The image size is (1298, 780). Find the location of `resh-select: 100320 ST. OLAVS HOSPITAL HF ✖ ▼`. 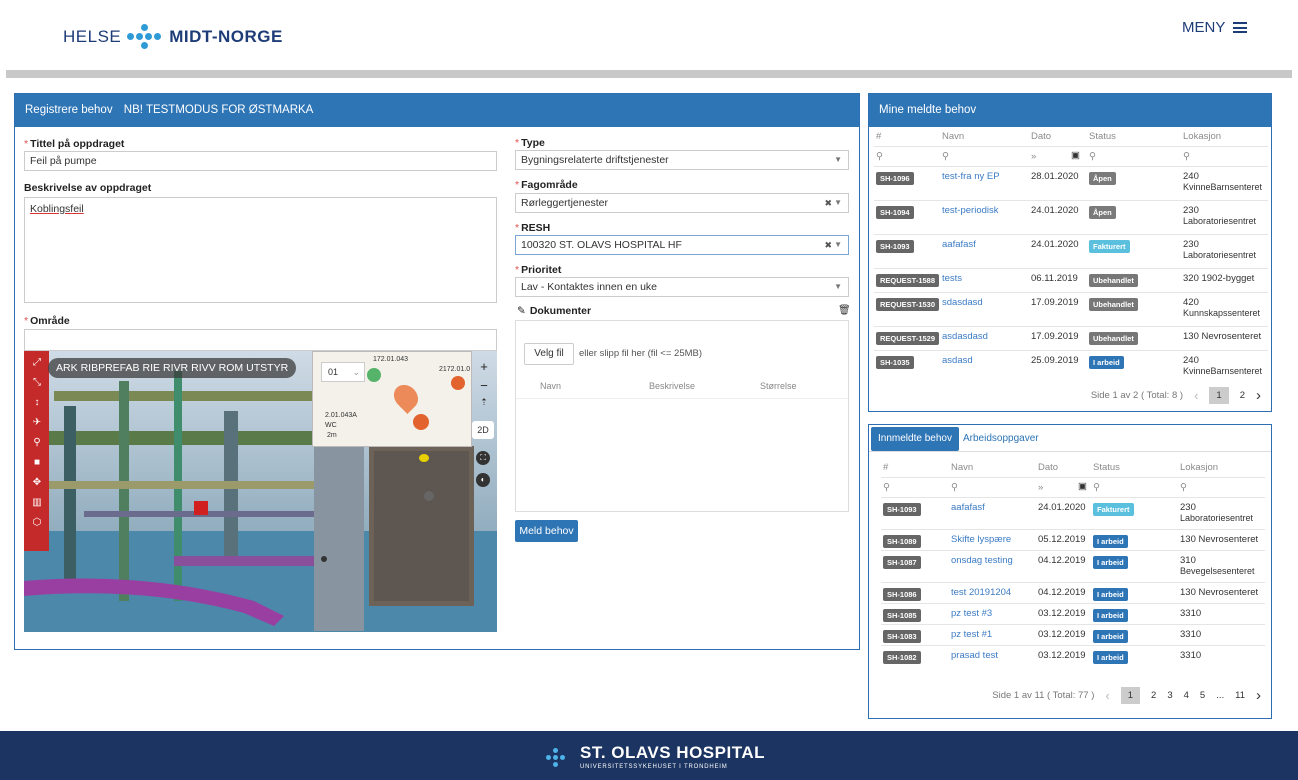

resh-select: 100320 ST. OLAVS HOSPITAL HF ✖ ▼ is located at coordinates (682, 245).